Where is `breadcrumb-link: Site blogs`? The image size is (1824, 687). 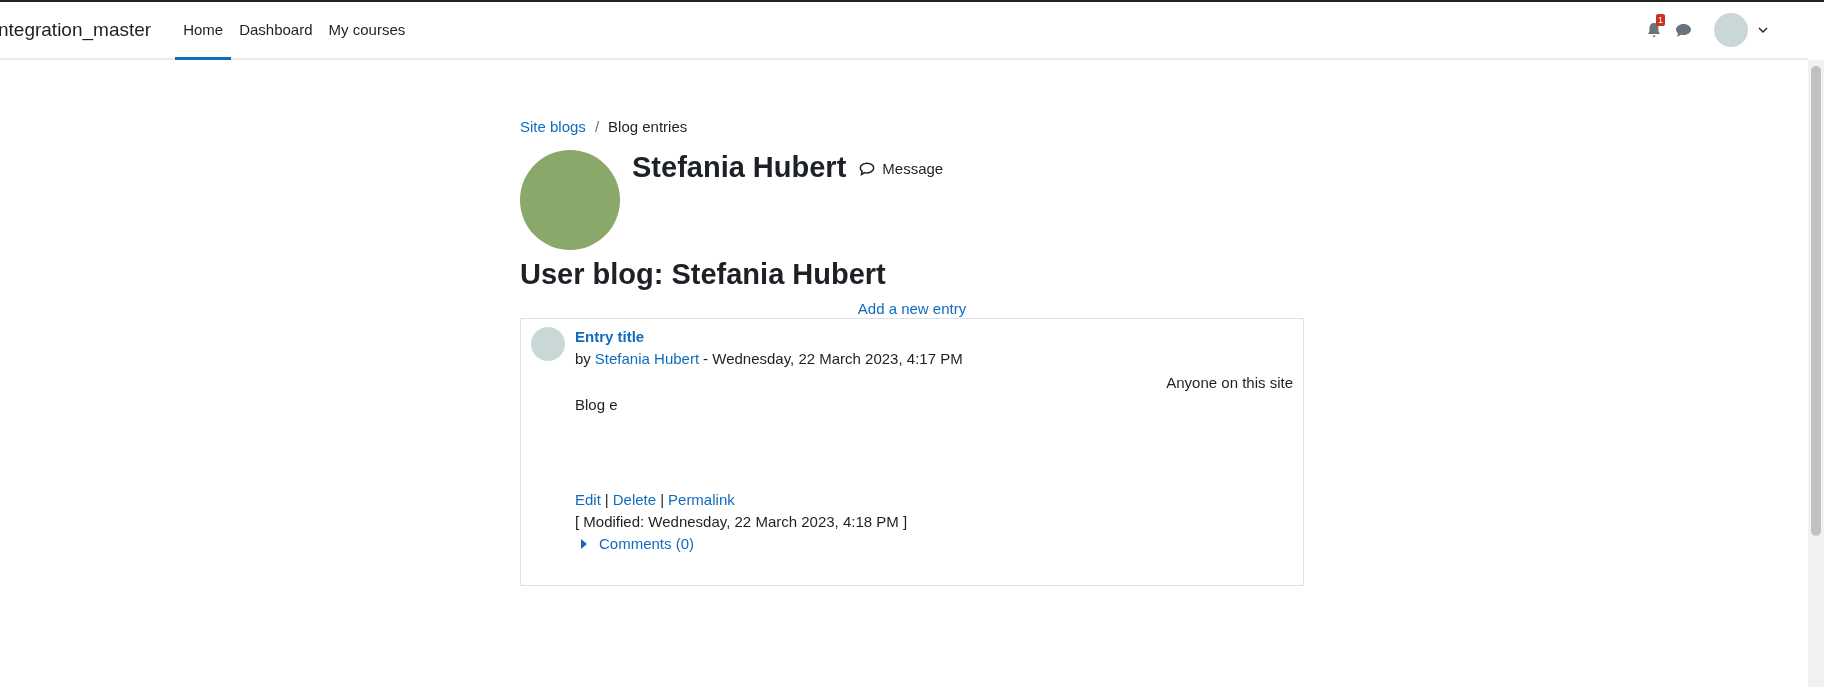 breadcrumb-link: Site blogs is located at coordinates (553, 126).